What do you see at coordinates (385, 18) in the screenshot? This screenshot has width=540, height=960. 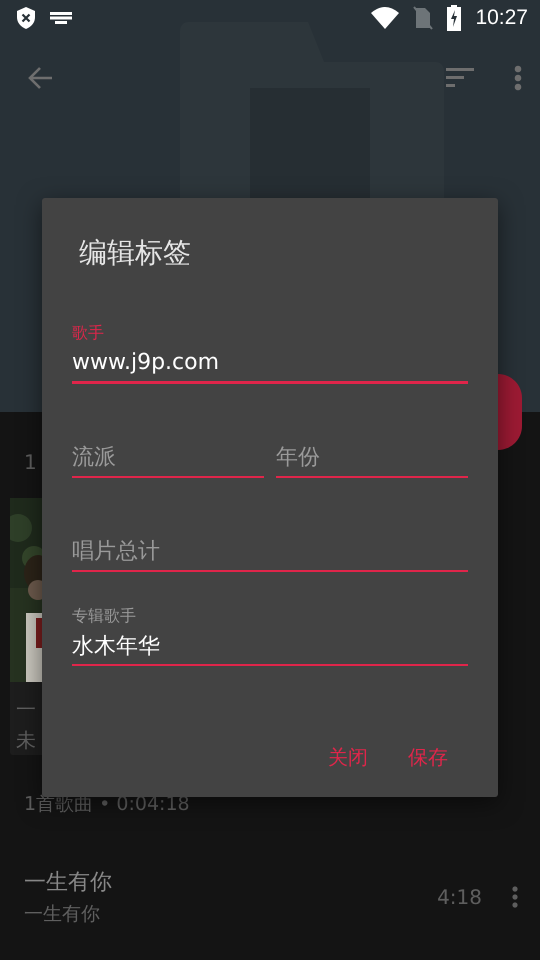 I see `wifi-icon` at bounding box center [385, 18].